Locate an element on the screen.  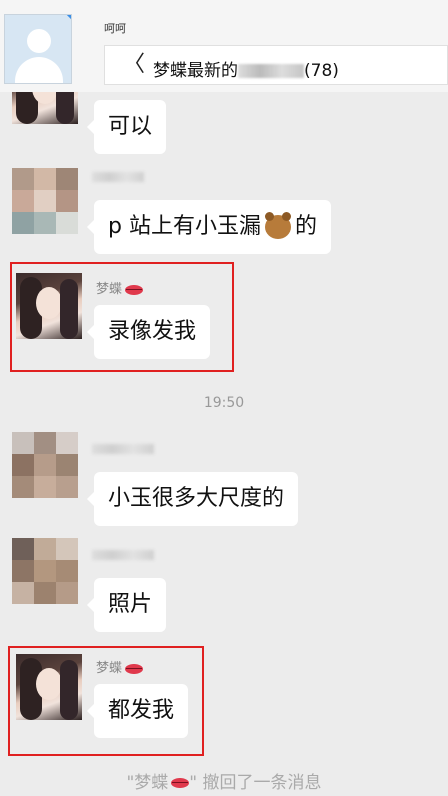
chat-title: 梦蝶最新的 (78) is located at coordinates (246, 68).